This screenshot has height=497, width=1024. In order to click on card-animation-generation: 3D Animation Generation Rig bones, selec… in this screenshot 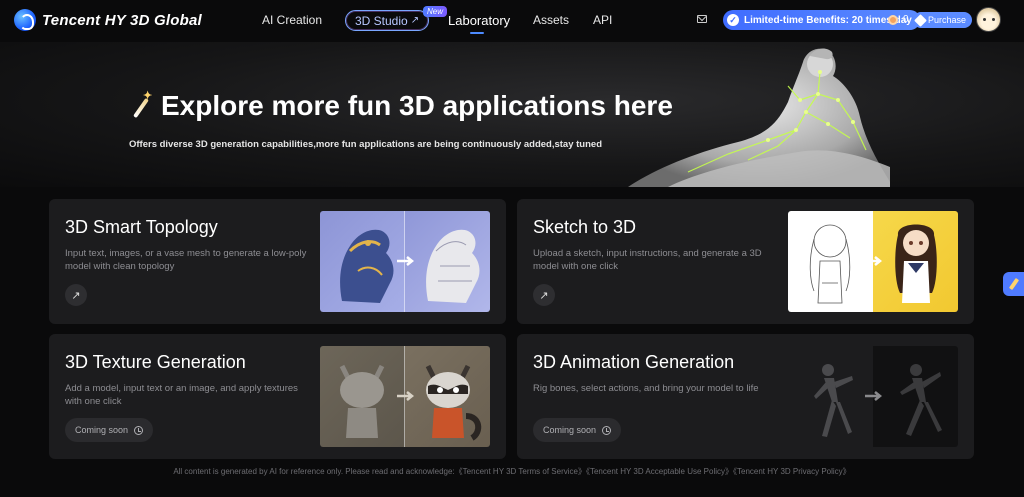, I will do `click(745, 396)`.